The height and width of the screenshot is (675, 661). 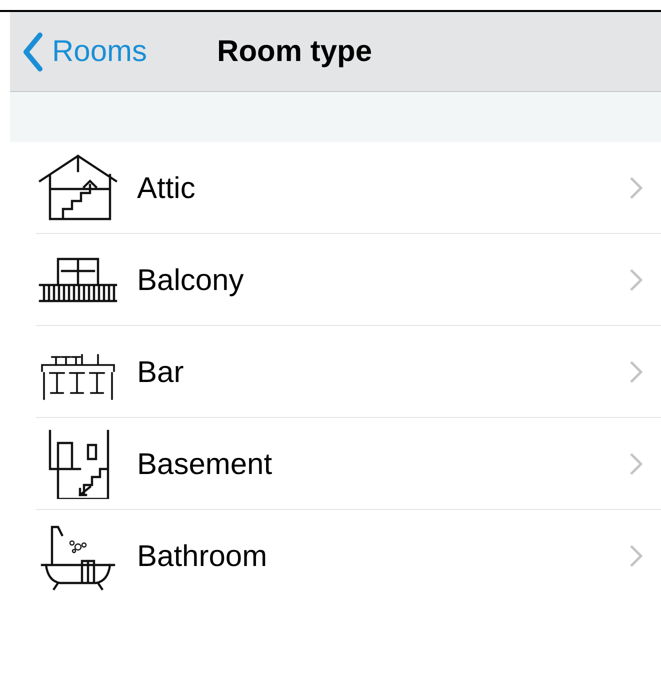 I want to click on room-type-row: Bathroom, so click(x=335, y=556).